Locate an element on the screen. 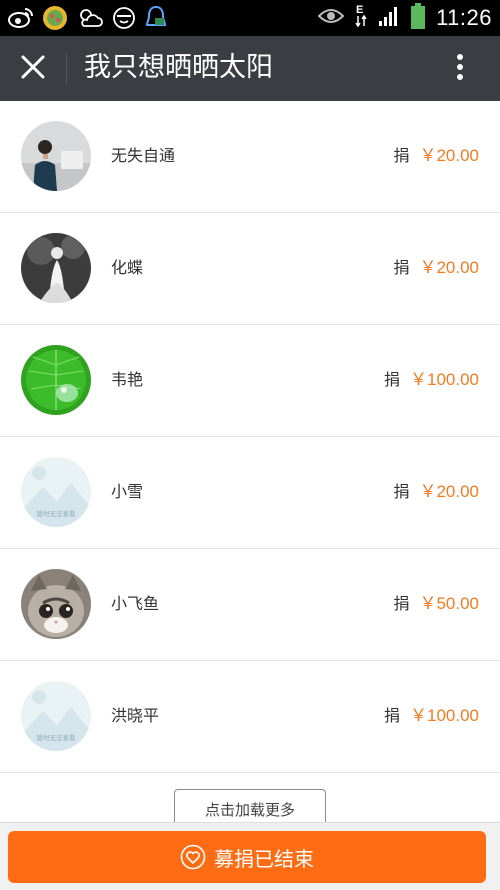 Image resolution: width=500 pixels, height=890 pixels. close-icon is located at coordinates (33, 69).